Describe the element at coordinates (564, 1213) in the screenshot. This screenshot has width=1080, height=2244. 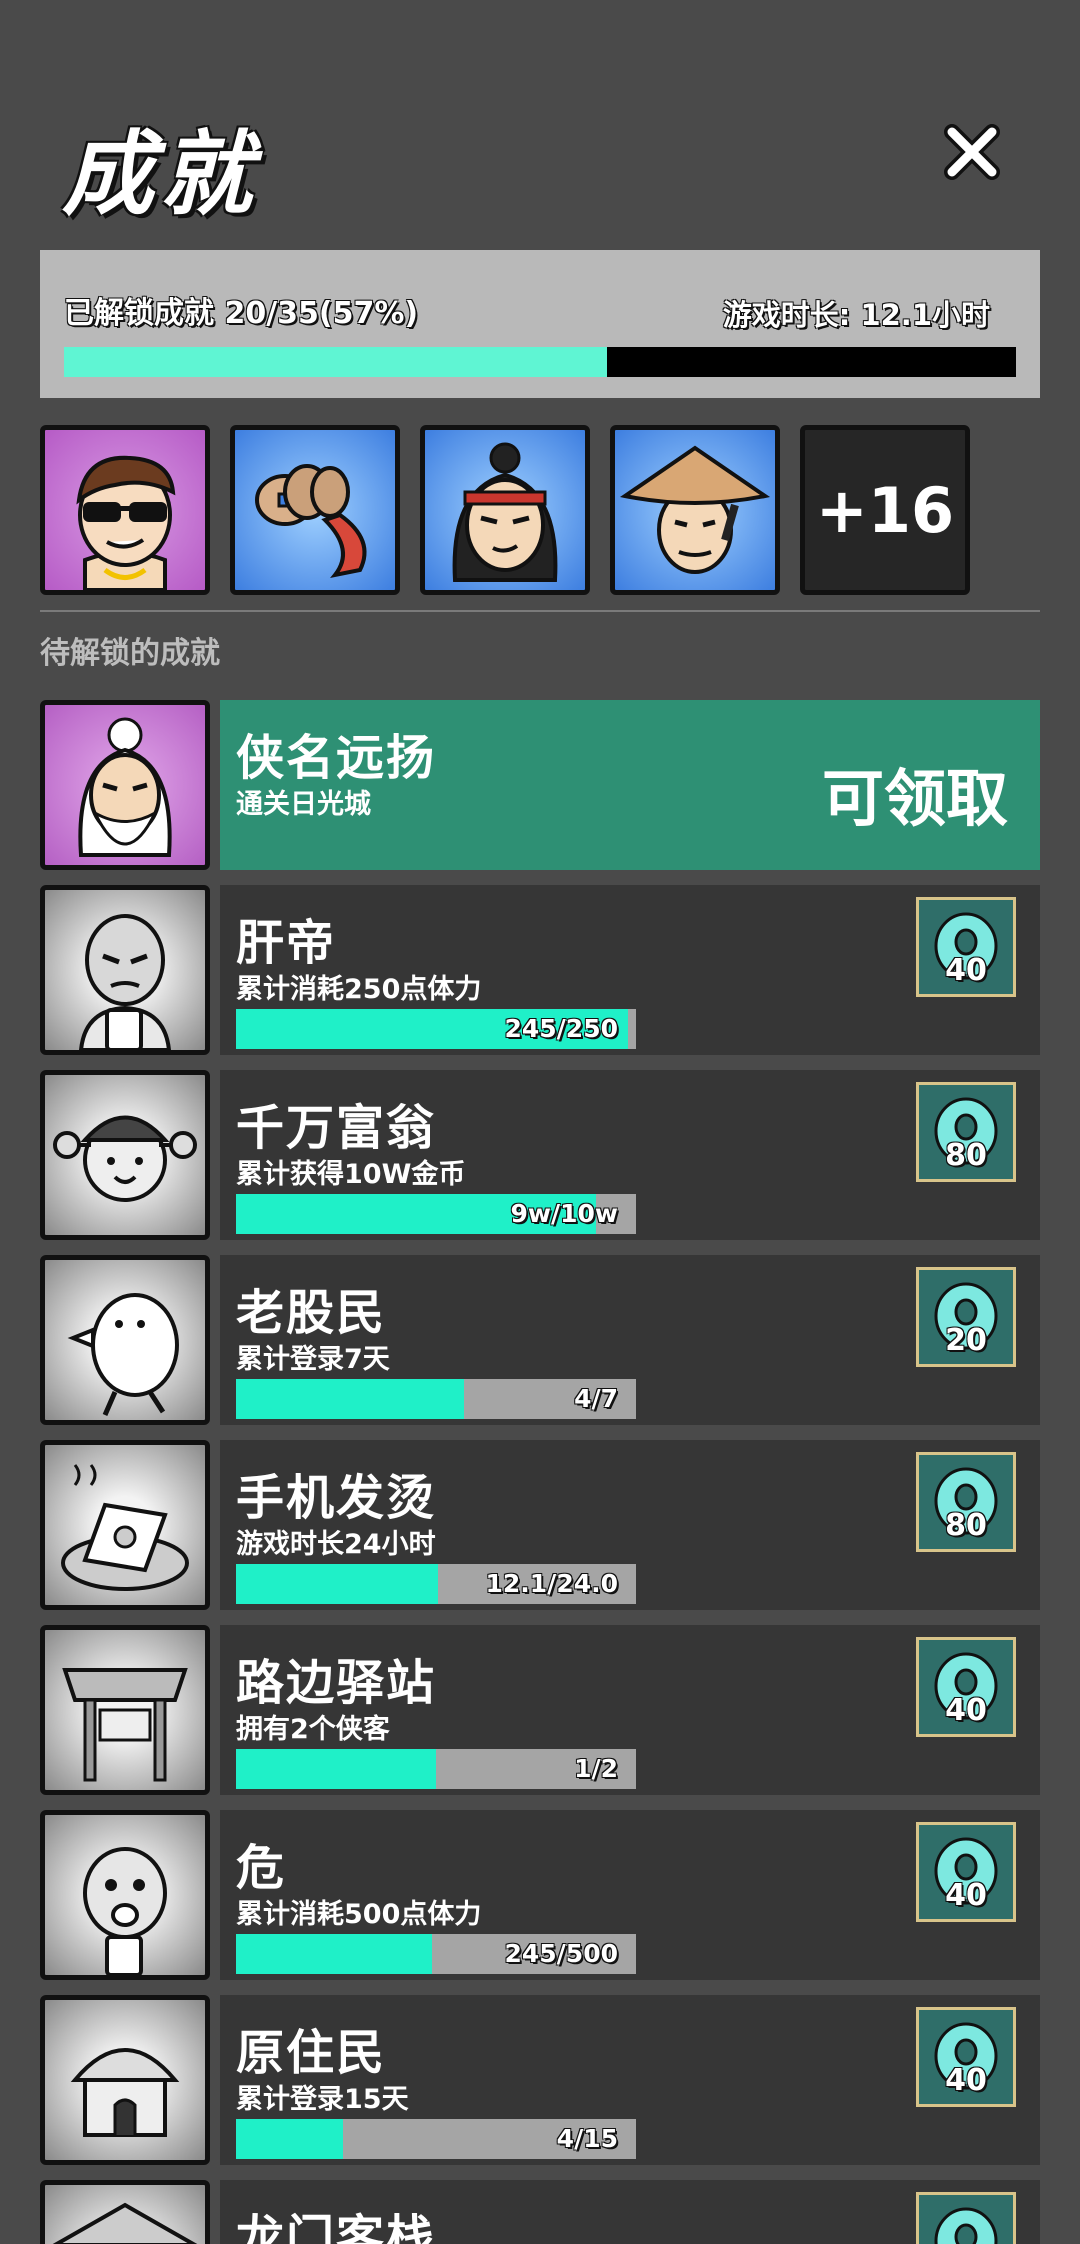
I see `achievement-progress-text: 9w/10w` at that location.